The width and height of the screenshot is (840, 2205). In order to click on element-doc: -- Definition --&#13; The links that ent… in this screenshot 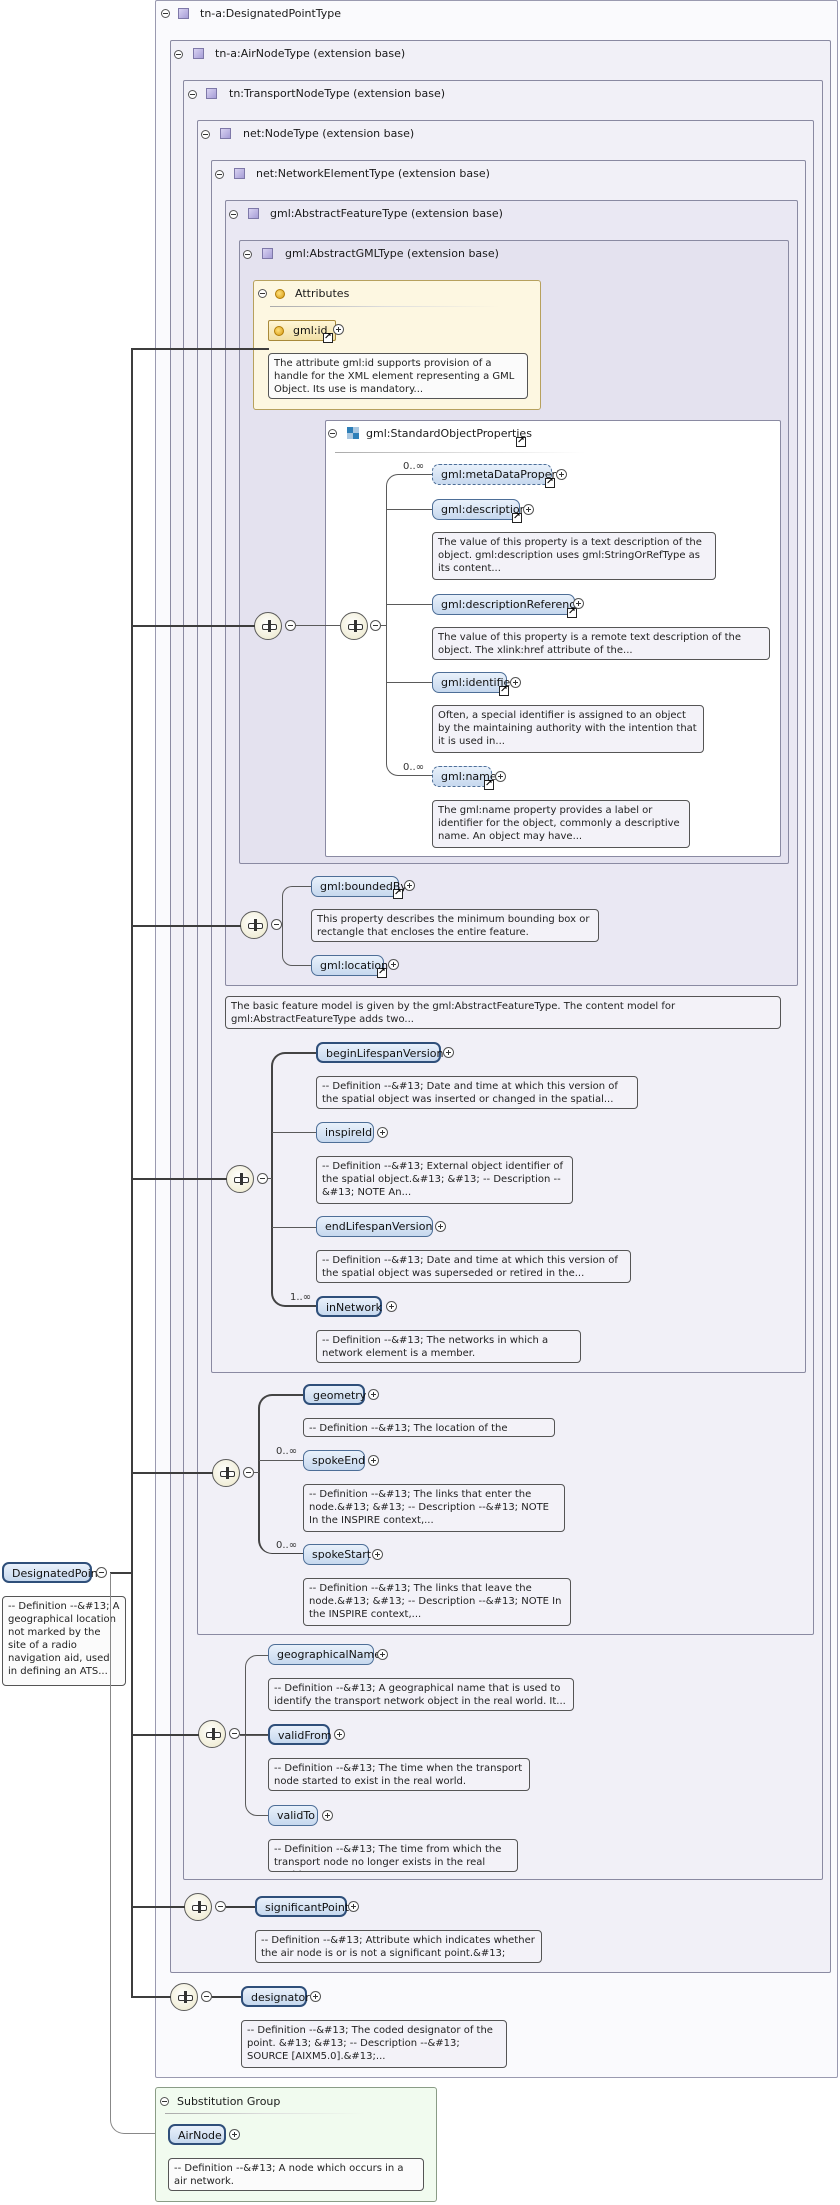, I will do `click(434, 1508)`.